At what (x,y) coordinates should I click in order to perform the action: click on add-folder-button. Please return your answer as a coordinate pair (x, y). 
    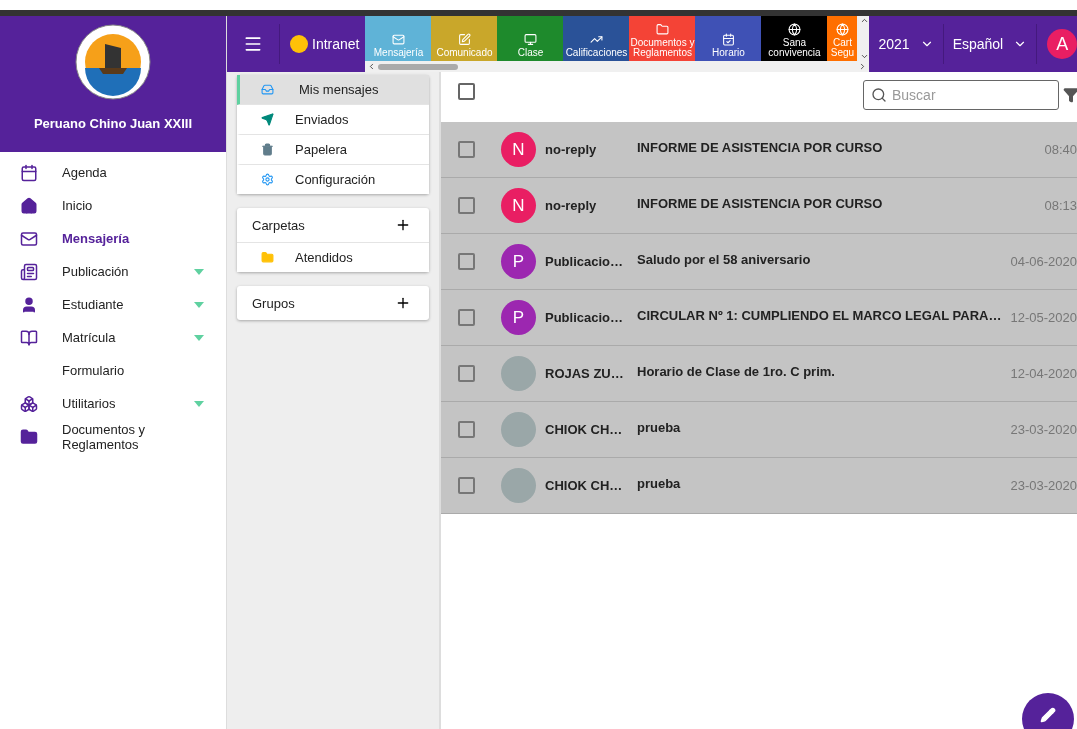
    Looking at the image, I should click on (403, 225).